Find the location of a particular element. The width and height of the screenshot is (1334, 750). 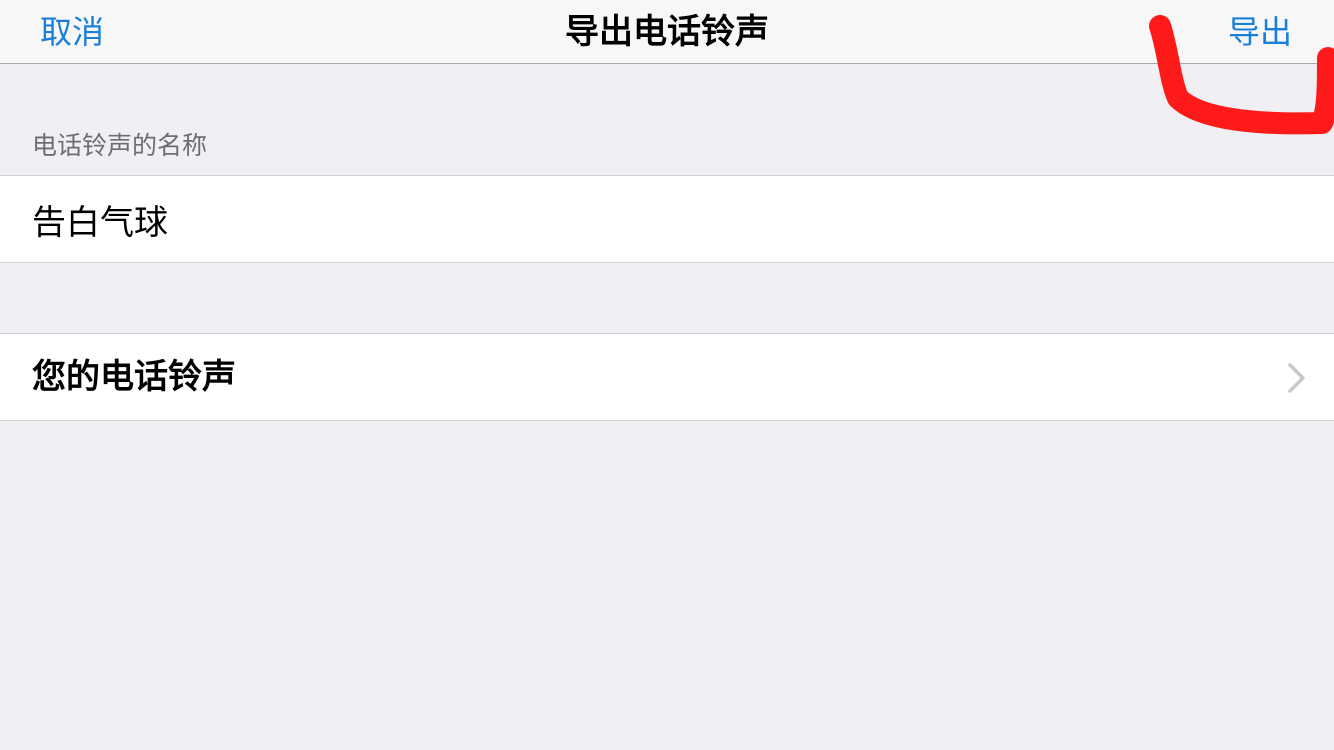

section-header-ringtone-name: 电话铃声的名称 is located at coordinates (120, 145).